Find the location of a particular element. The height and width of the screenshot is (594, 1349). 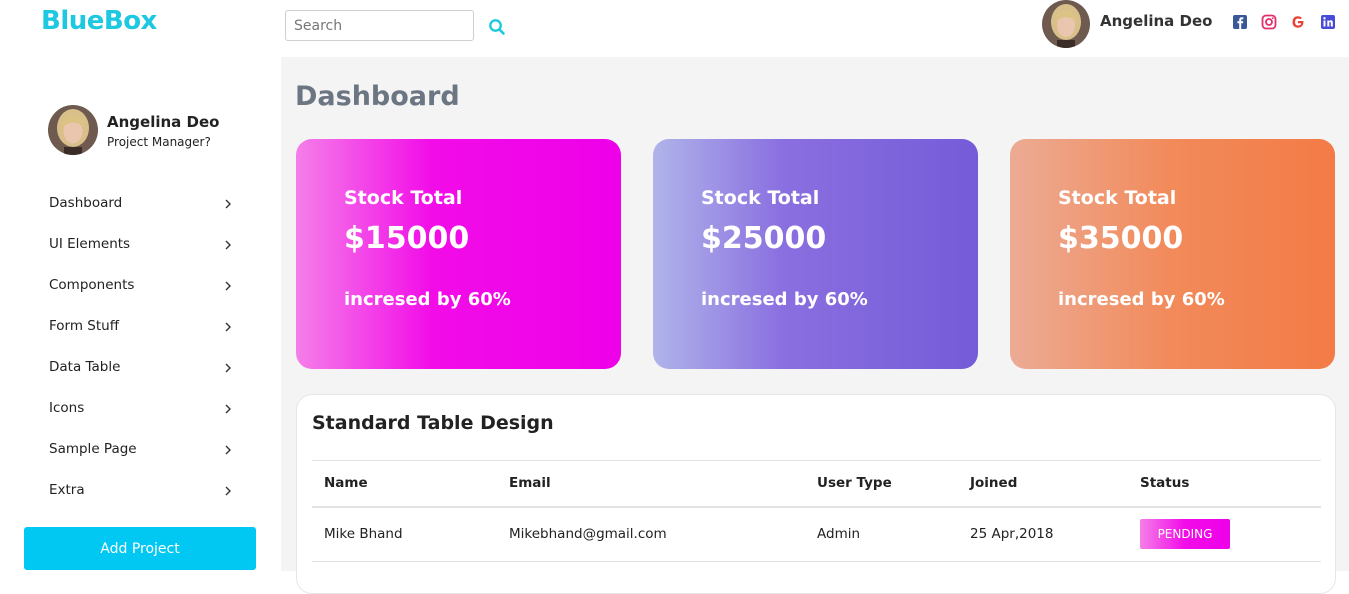

header-user-name: Angelina Deo is located at coordinates (1156, 21).